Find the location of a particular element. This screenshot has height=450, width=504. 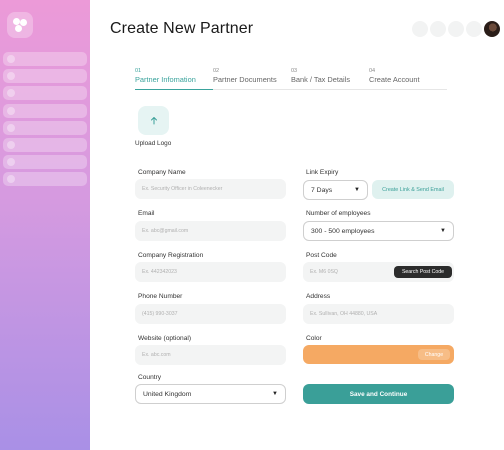

post-code-label: Post Code is located at coordinates (321, 255).